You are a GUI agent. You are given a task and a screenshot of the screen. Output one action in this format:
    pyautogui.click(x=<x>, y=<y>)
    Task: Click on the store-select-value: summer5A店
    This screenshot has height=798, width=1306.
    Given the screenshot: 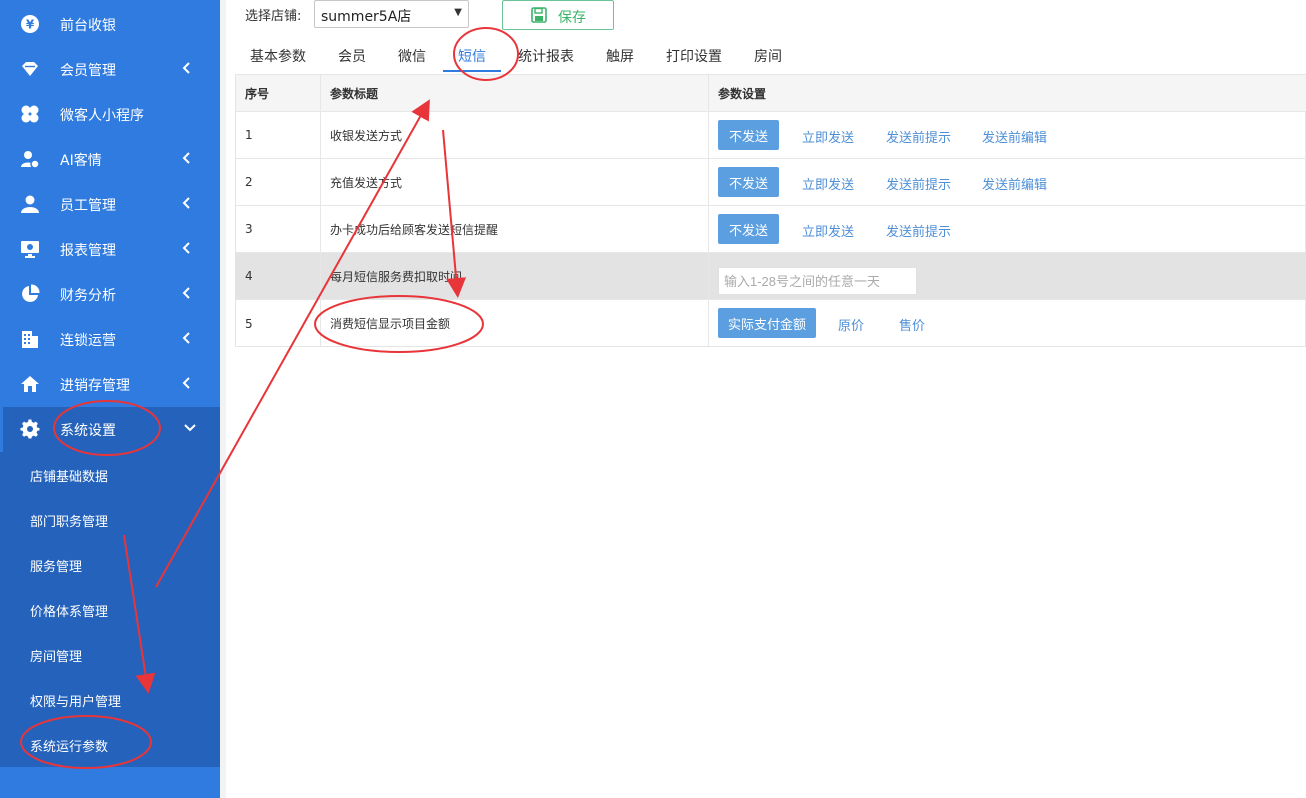 What is the action you would take?
    pyautogui.click(x=366, y=17)
    